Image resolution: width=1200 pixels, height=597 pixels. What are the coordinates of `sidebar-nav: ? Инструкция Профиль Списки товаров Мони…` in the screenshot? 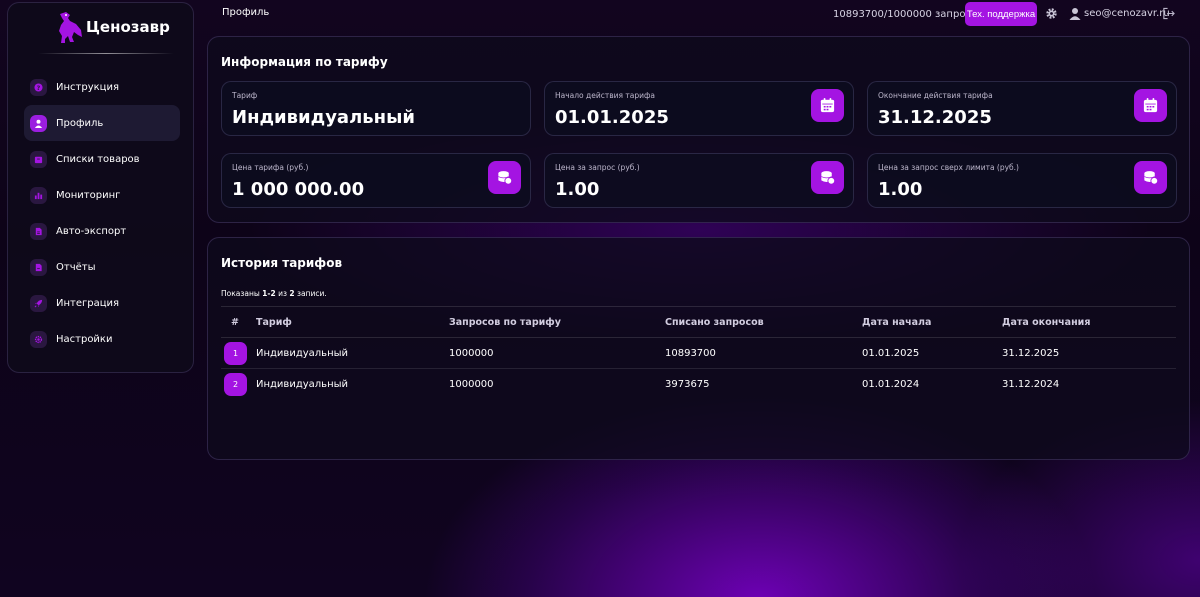 It's located at (102, 213).